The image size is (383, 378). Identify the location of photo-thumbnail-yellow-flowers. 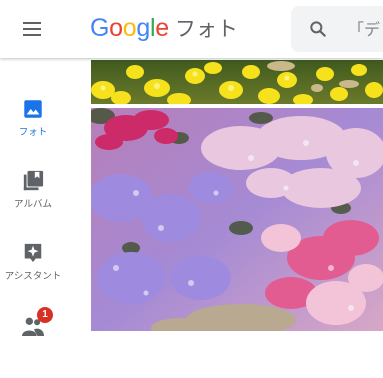
(237, 82).